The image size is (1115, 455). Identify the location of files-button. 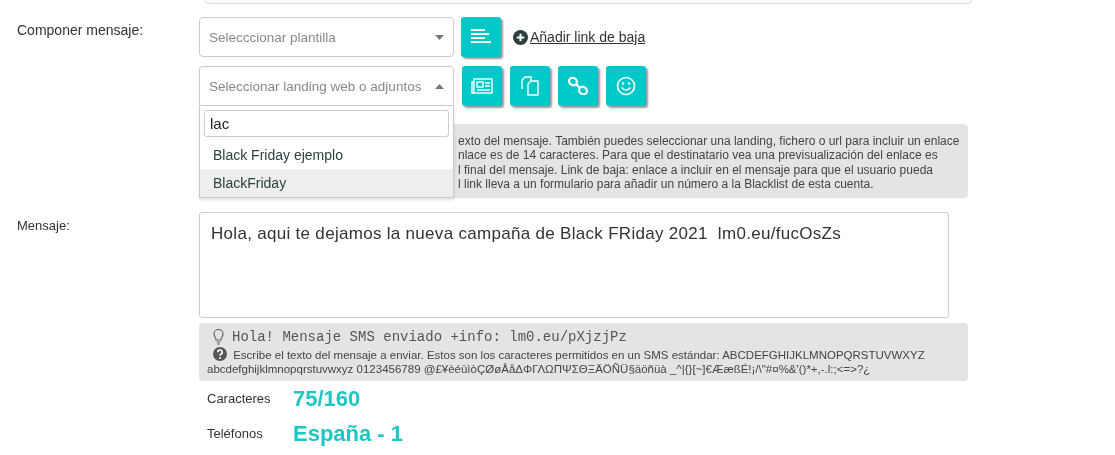
(530, 86).